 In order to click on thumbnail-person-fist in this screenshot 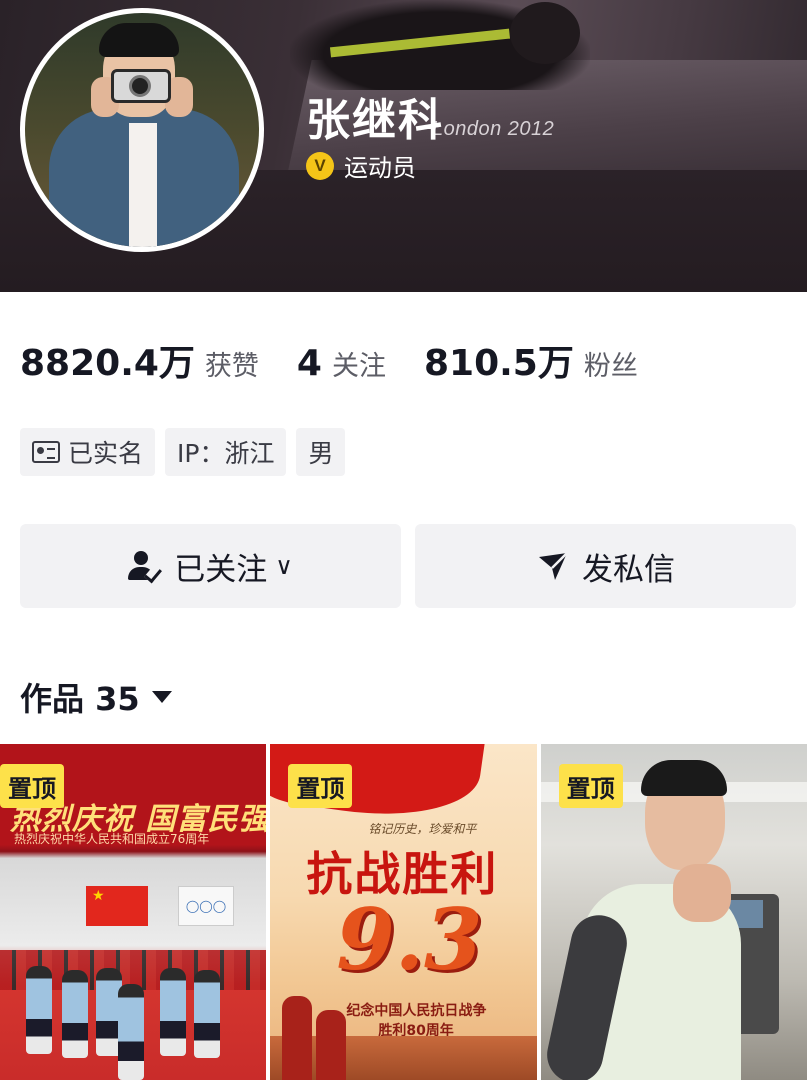, I will do `click(701, 893)`.